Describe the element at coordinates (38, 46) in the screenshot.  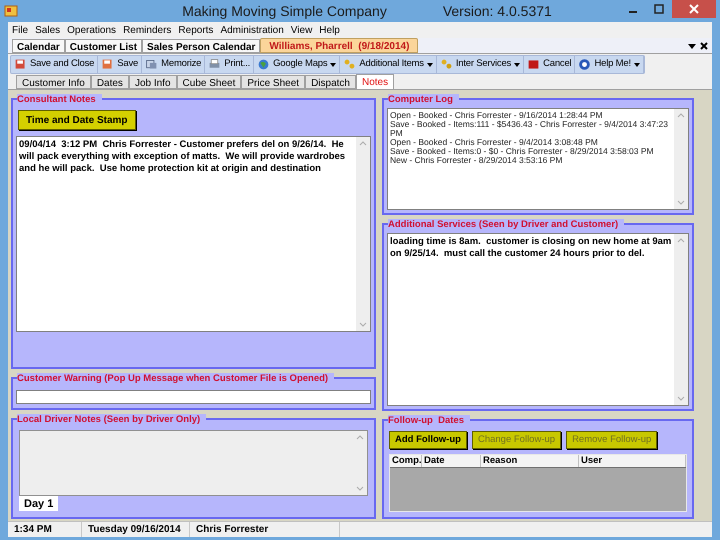
I see `document-tab: Calendar` at that location.